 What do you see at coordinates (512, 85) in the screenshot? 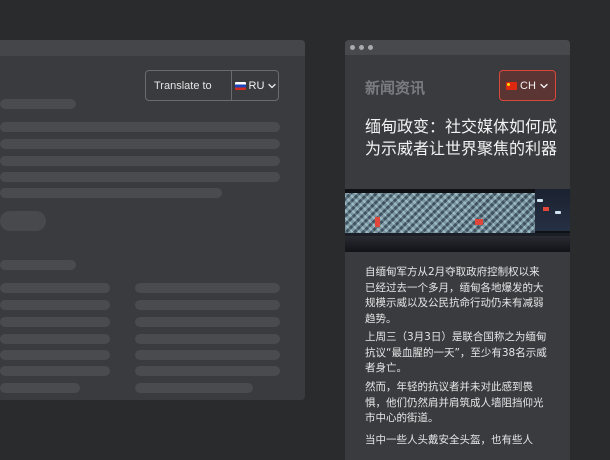
I see `china-flag-icon` at bounding box center [512, 85].